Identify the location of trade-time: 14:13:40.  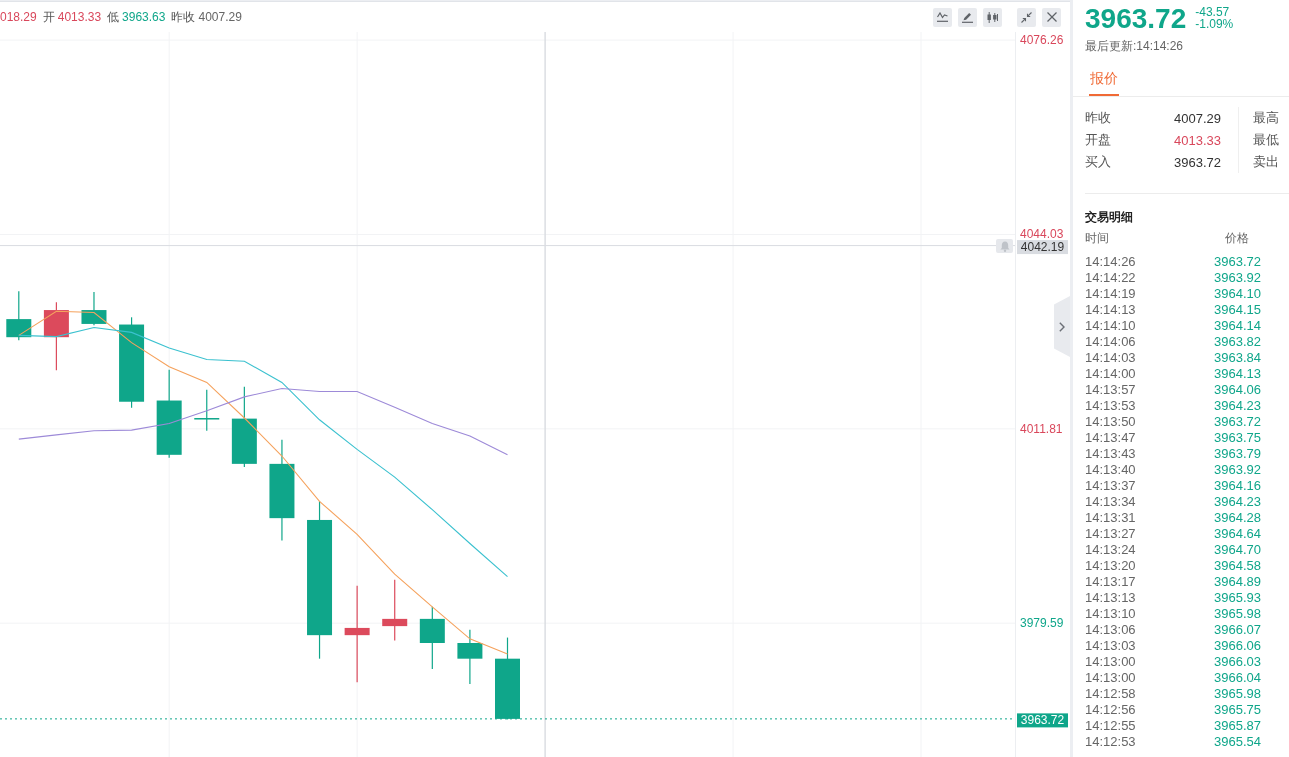
(1110, 469).